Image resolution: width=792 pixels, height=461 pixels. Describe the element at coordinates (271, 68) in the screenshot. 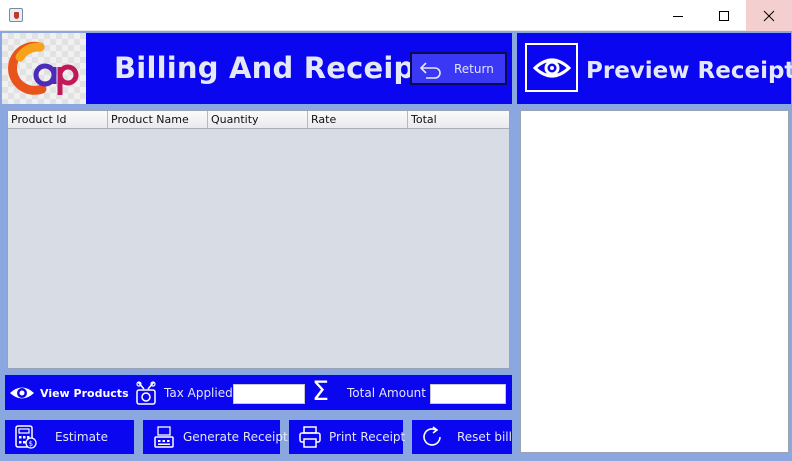

I see `page-title: Billing And Receipt` at that location.